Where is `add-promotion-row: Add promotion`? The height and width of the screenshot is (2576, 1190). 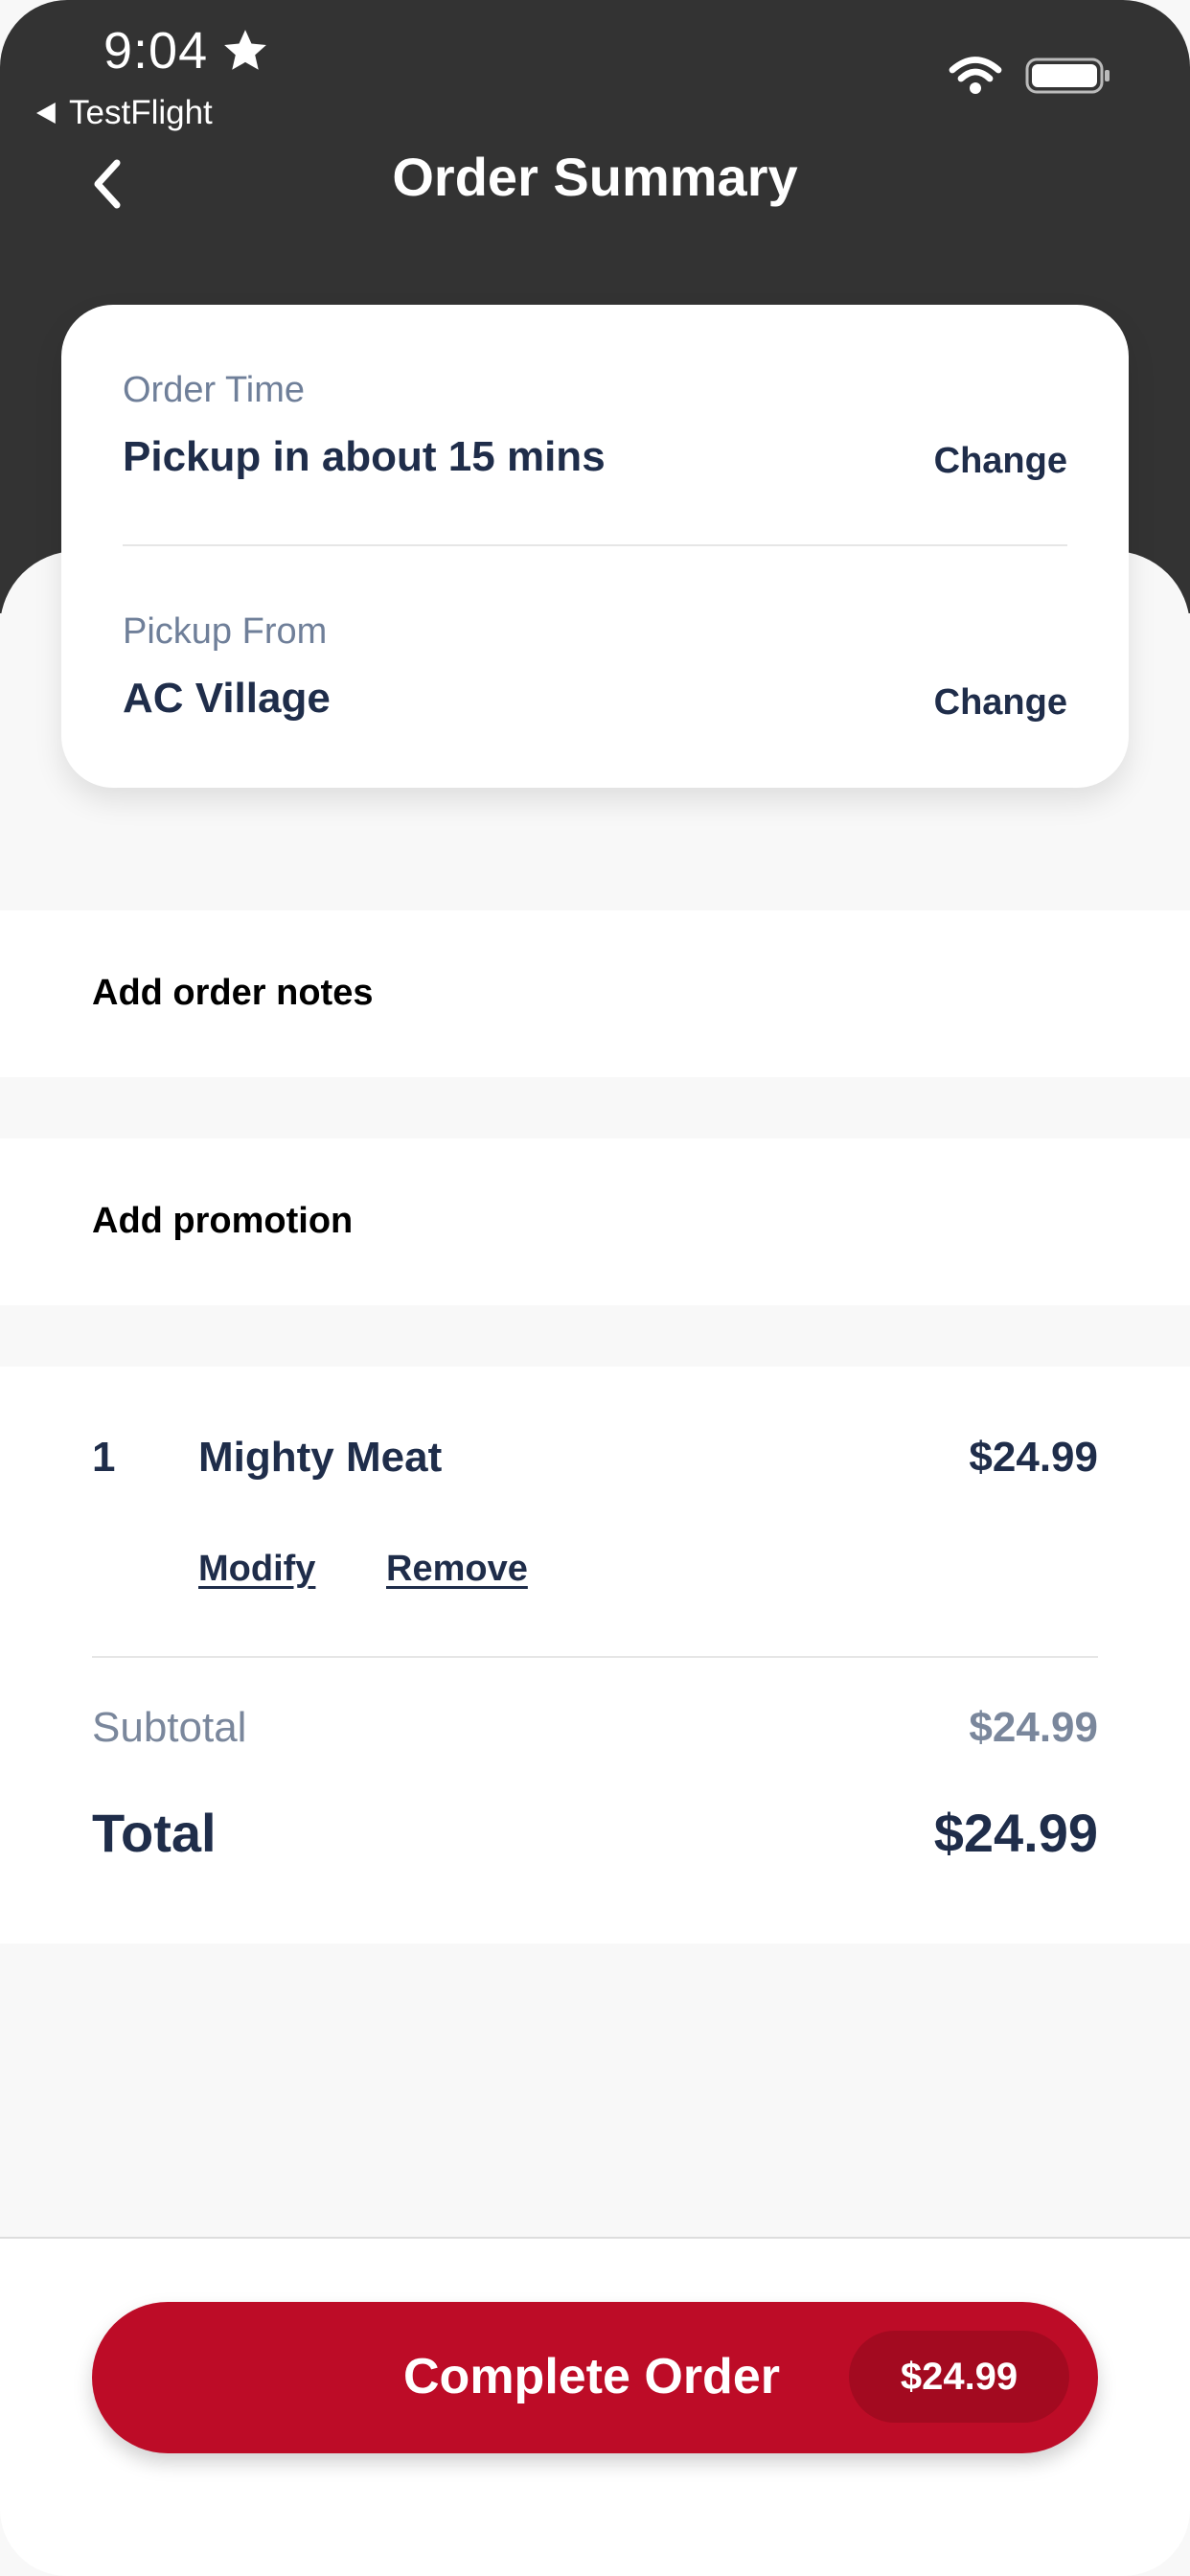
add-promotion-row: Add promotion is located at coordinates (595, 1221).